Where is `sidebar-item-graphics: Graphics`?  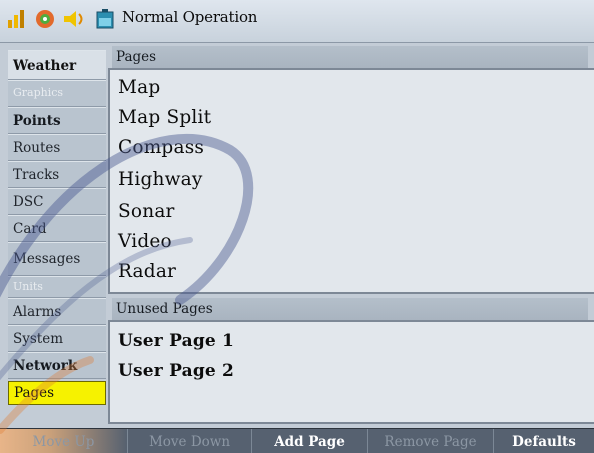
sidebar-item-graphics: Graphics is located at coordinates (57, 93).